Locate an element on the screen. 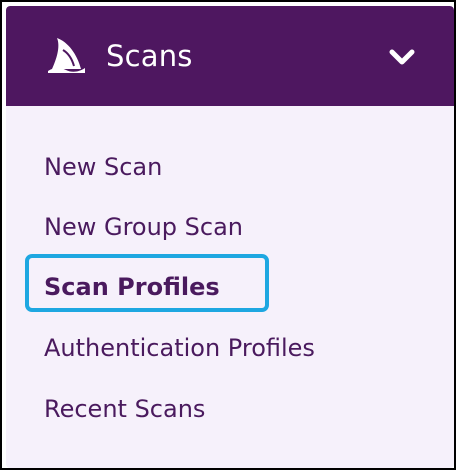  menu-item-authentication-profiles: Authentication Profiles is located at coordinates (179, 348).